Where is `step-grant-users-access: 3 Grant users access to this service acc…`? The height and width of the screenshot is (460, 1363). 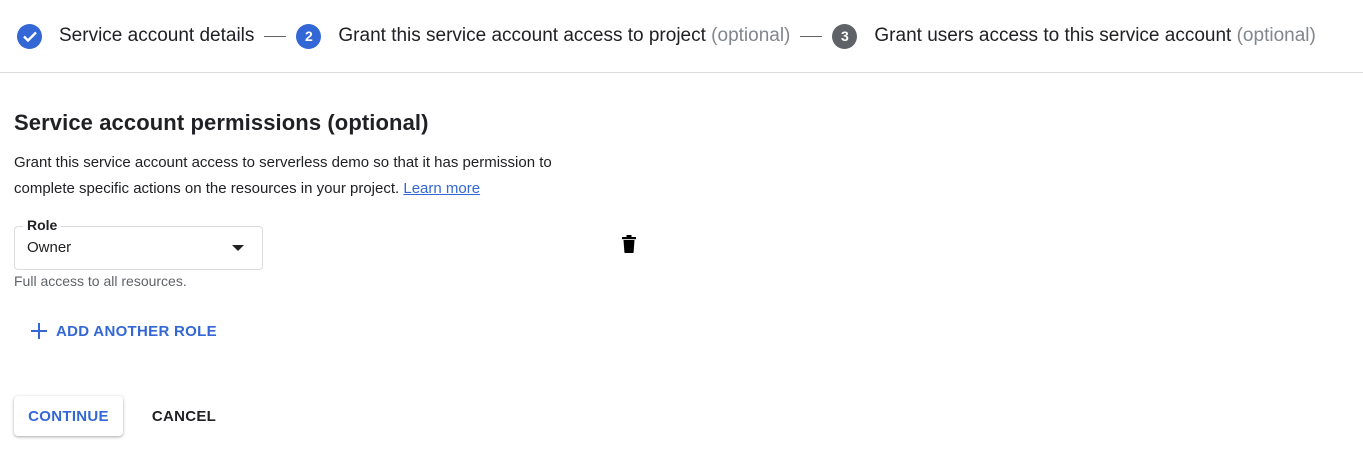 step-grant-users-access: 3 Grant users access to this service acc… is located at coordinates (1074, 36).